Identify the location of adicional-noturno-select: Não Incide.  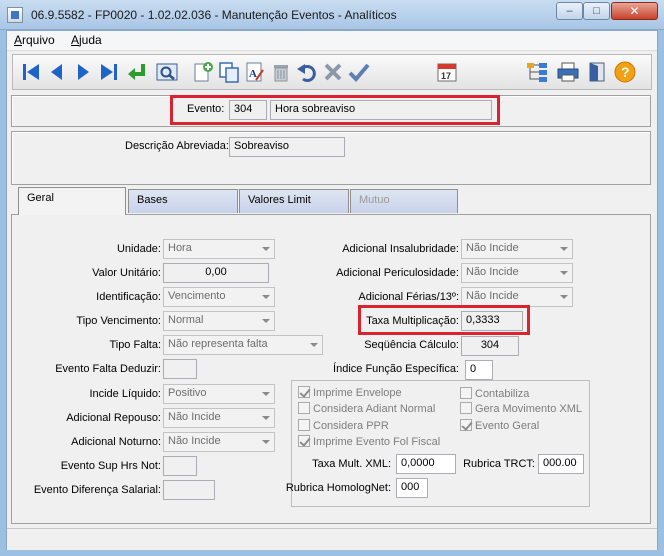
(219, 442).